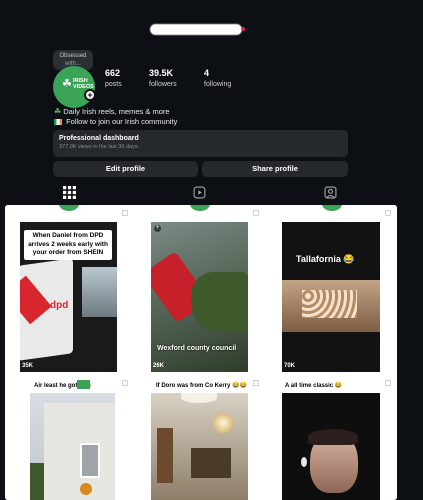 The image size is (423, 500). I want to click on hair, so click(333, 437).